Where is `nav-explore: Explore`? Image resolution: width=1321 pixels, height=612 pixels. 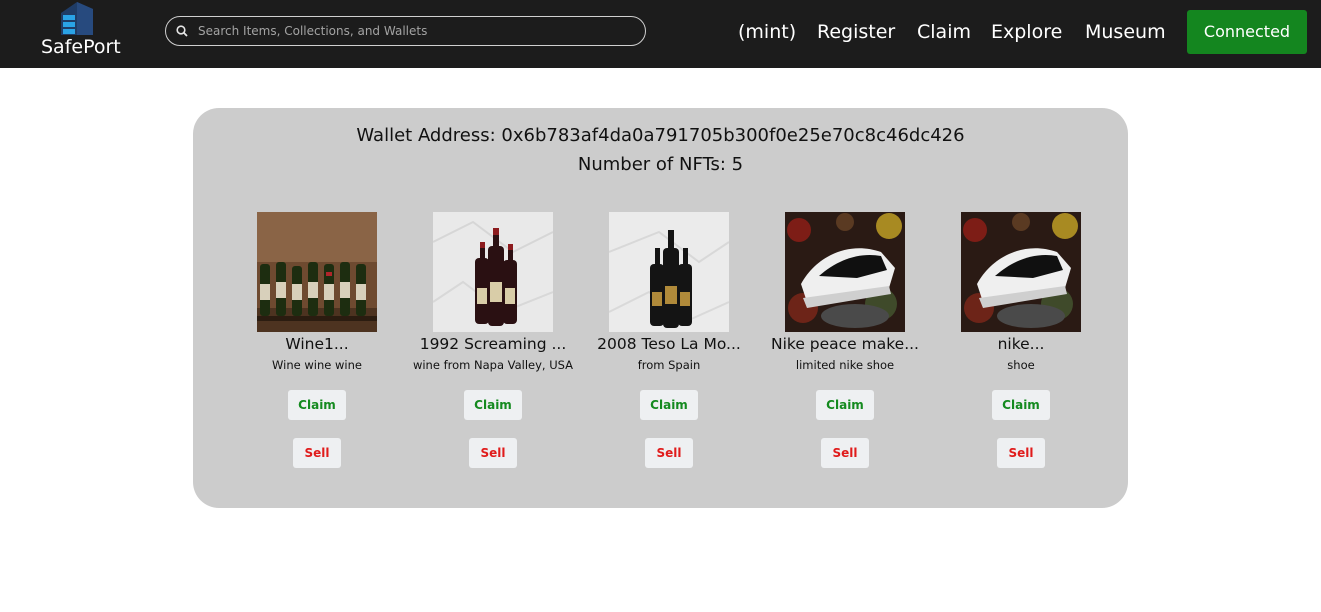 nav-explore: Explore is located at coordinates (1026, 32).